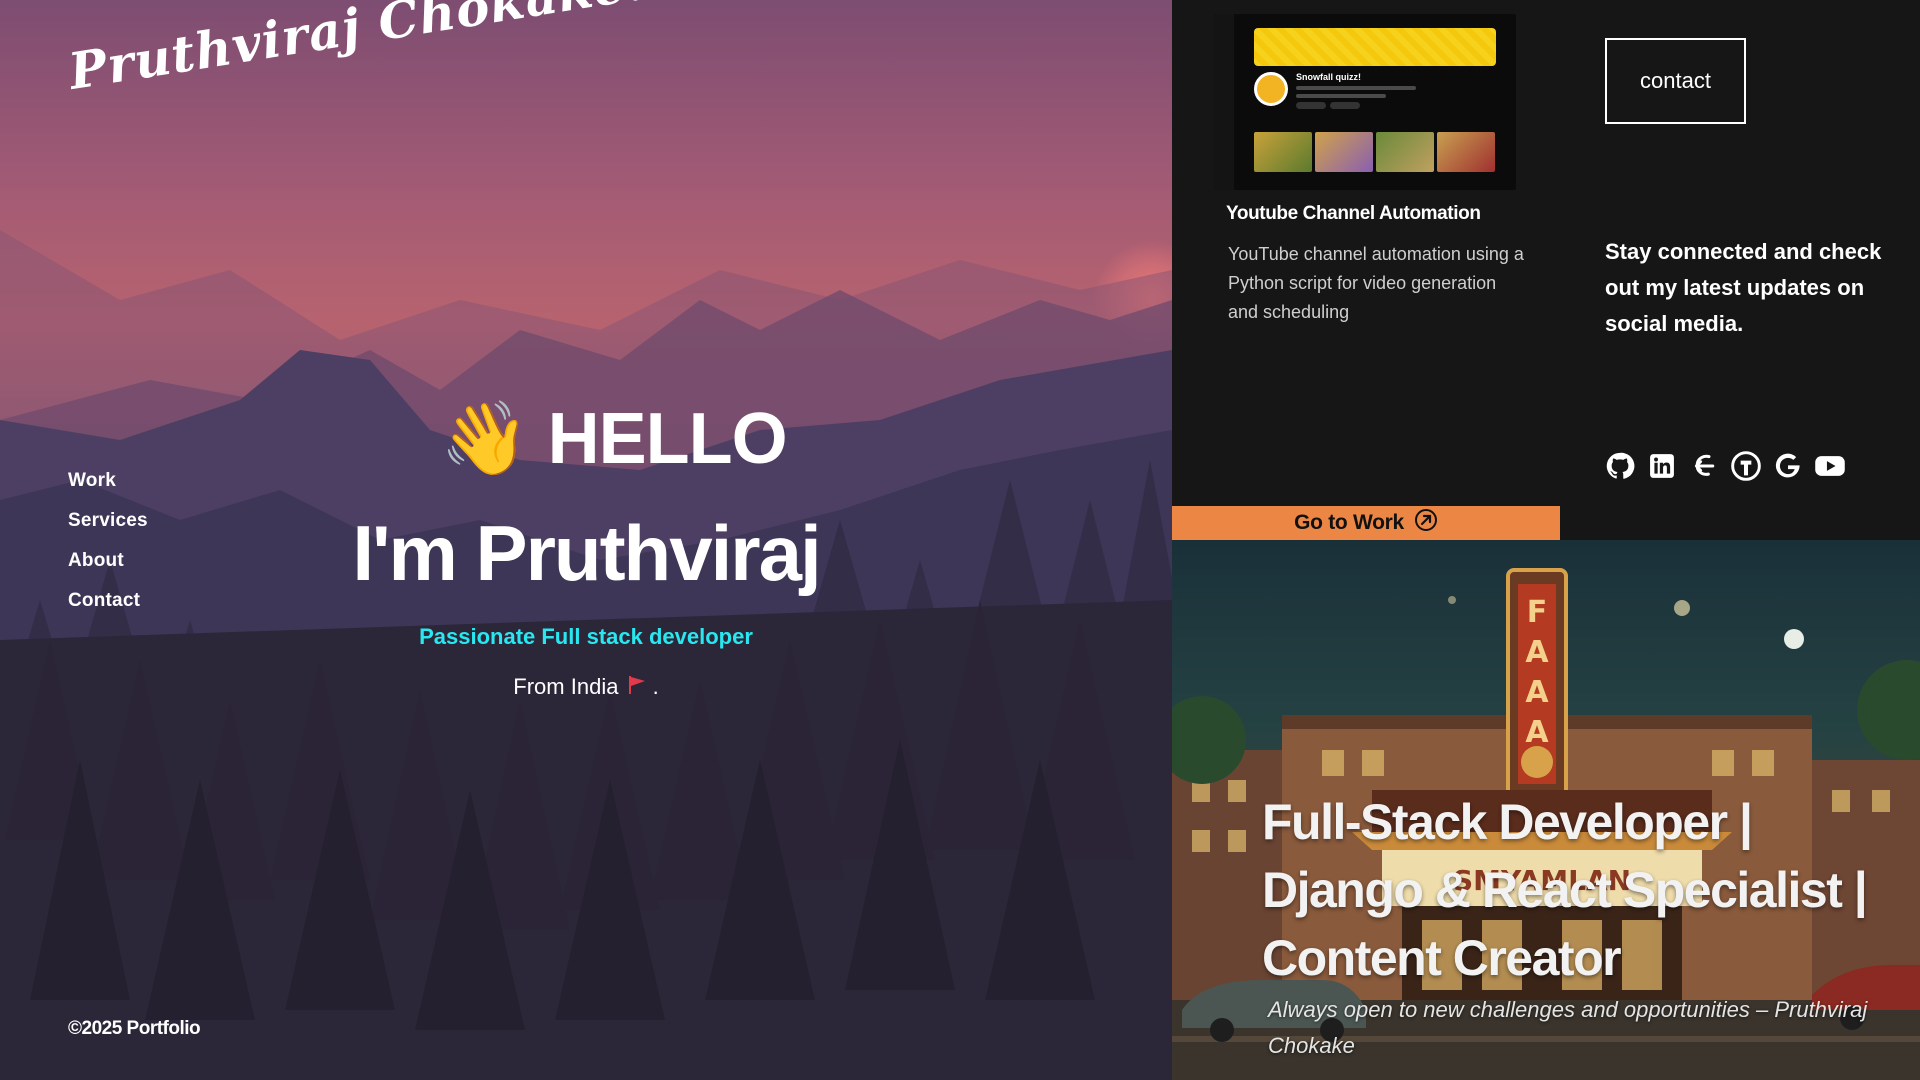 Image resolution: width=1920 pixels, height=1080 pixels. Describe the element at coordinates (134, 1028) in the screenshot. I see `copyright: ©2025 Portfolio` at that location.